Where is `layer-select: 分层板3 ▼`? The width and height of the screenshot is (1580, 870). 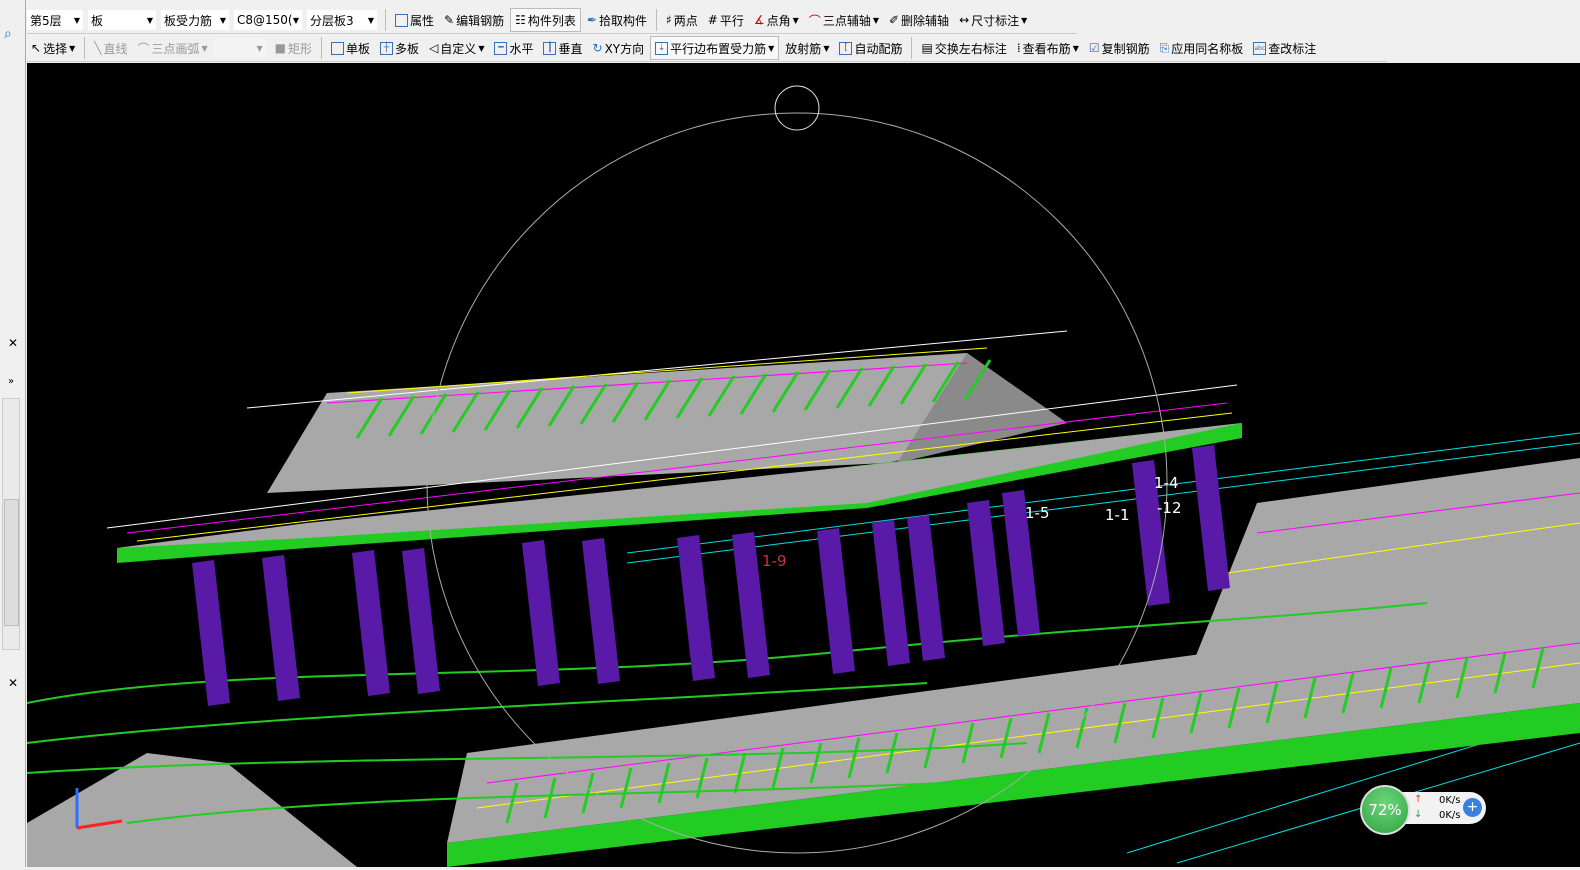
layer-select: 分层板3 ▼ is located at coordinates (342, 20).